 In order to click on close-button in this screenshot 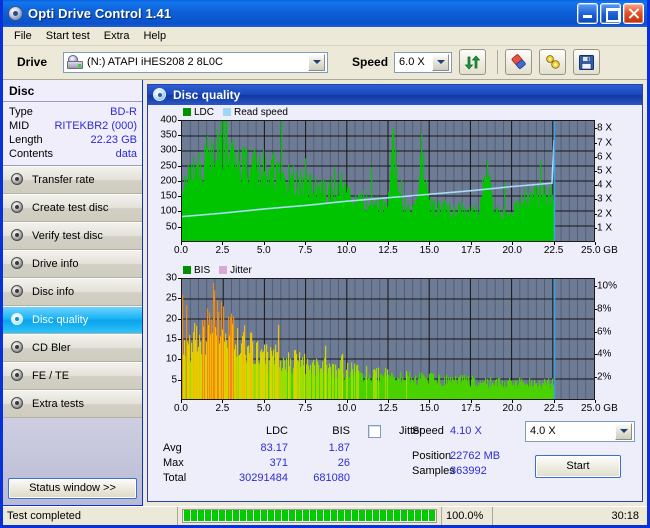, I will do `click(633, 13)`.